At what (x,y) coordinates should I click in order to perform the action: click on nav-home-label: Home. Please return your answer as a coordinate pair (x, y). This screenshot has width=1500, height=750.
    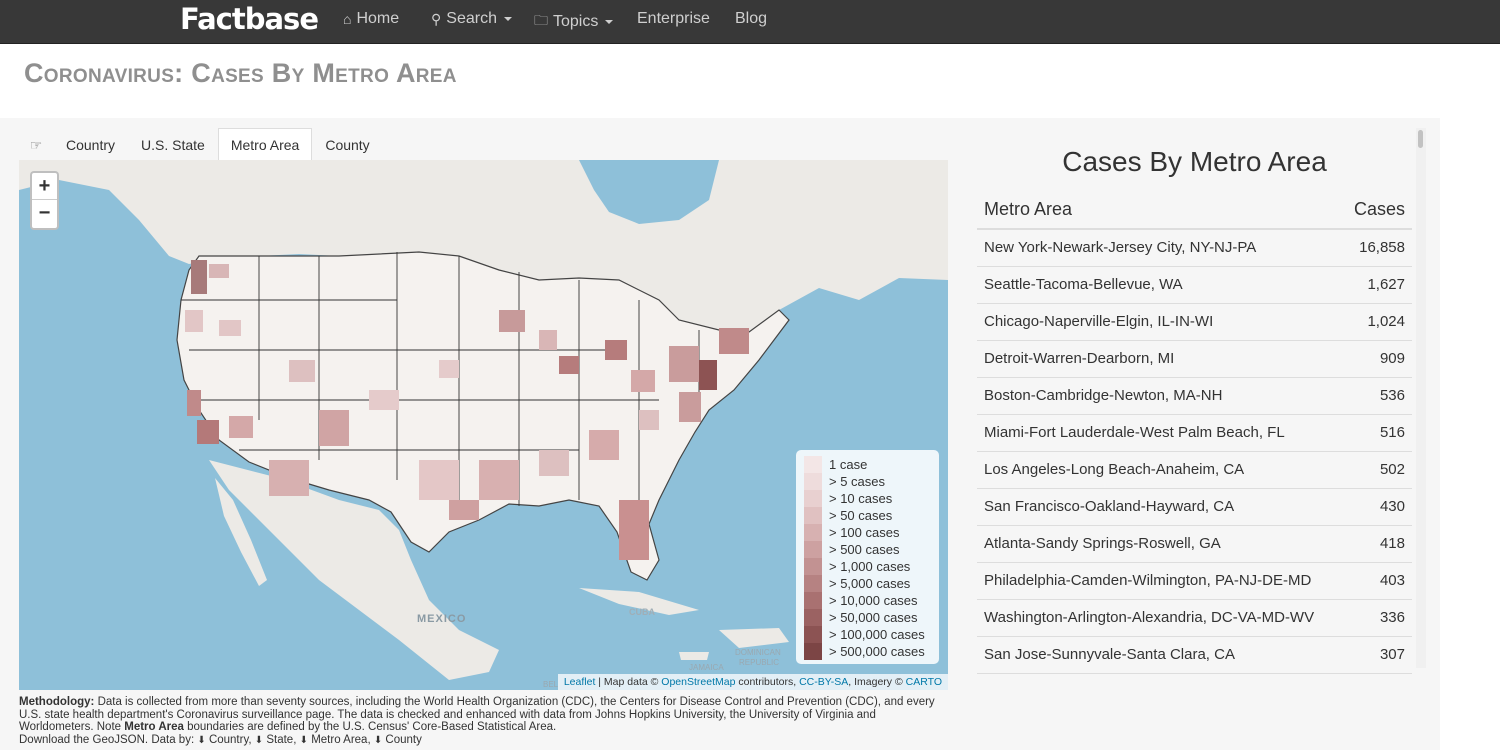
    Looking at the image, I should click on (378, 18).